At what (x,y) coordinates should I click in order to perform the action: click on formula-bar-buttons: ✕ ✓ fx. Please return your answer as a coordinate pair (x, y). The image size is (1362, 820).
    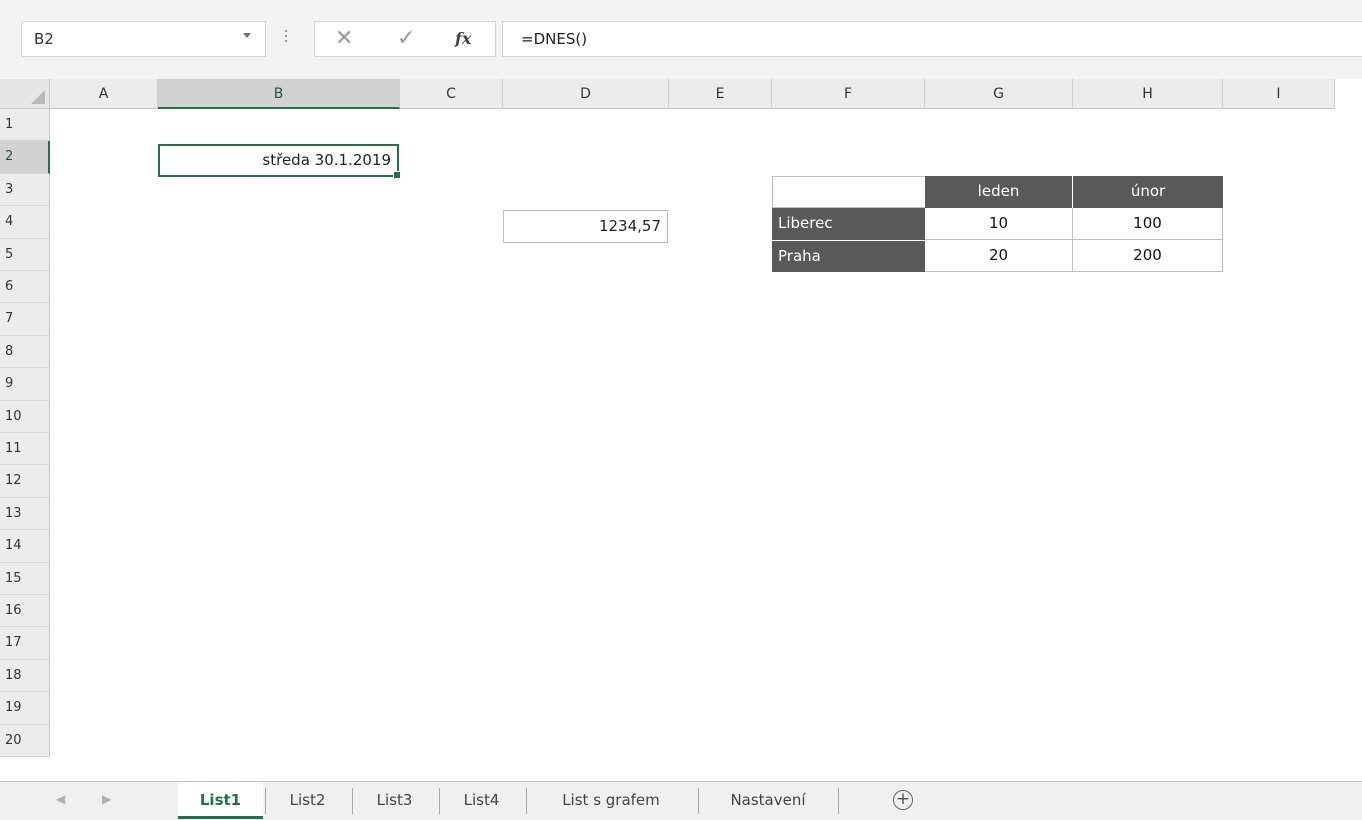
    Looking at the image, I should click on (405, 39).